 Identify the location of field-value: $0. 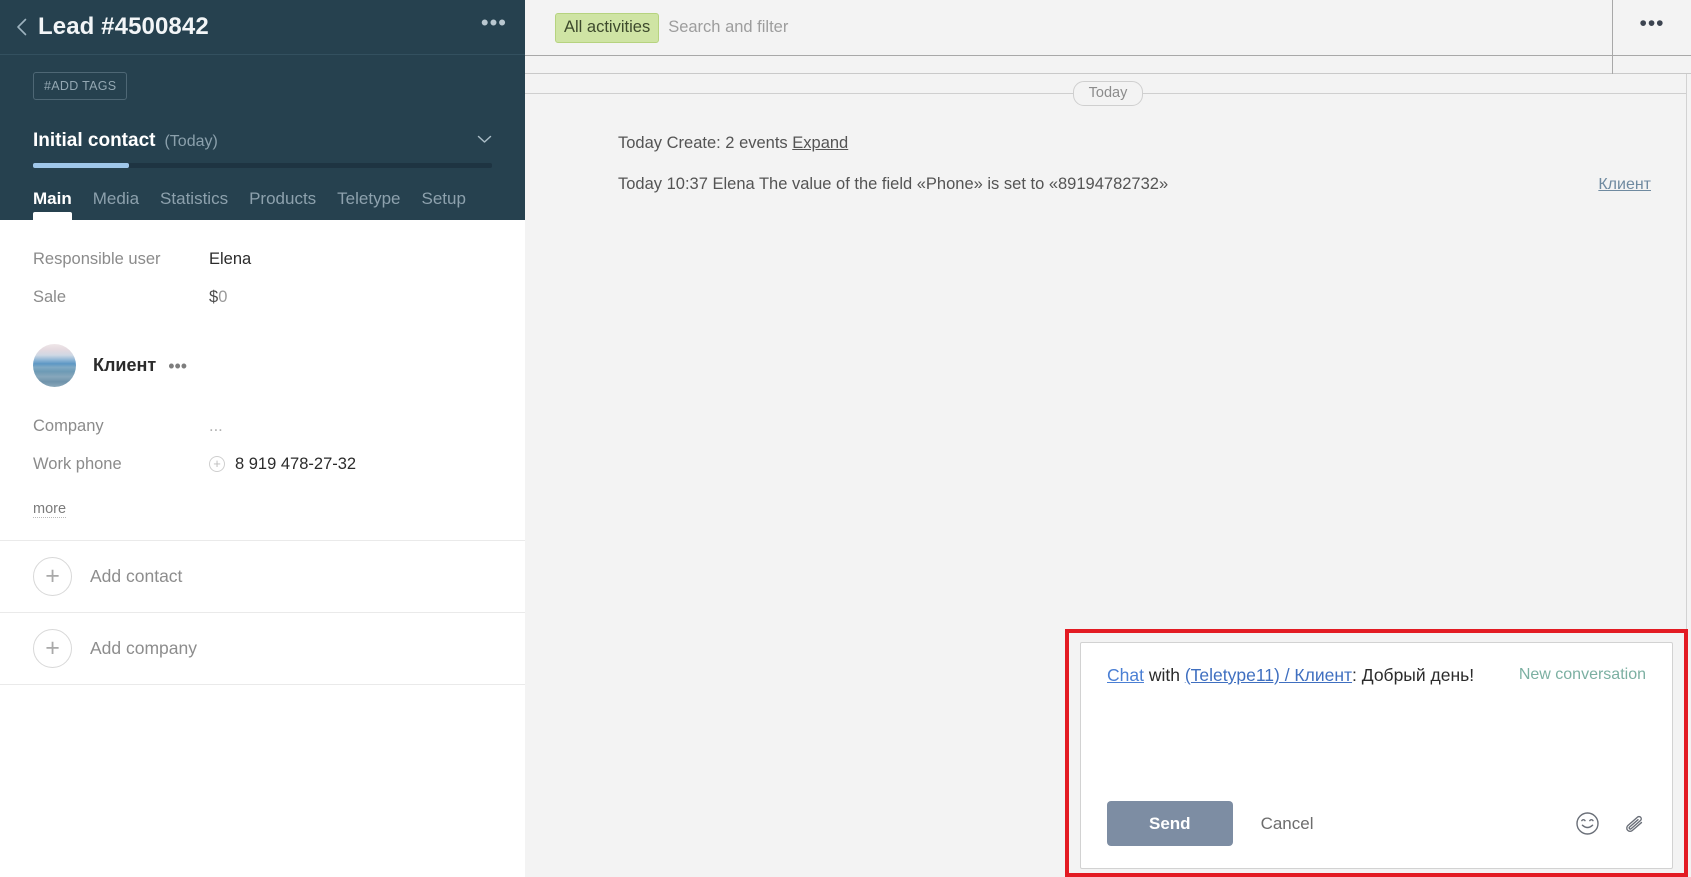
(218, 297).